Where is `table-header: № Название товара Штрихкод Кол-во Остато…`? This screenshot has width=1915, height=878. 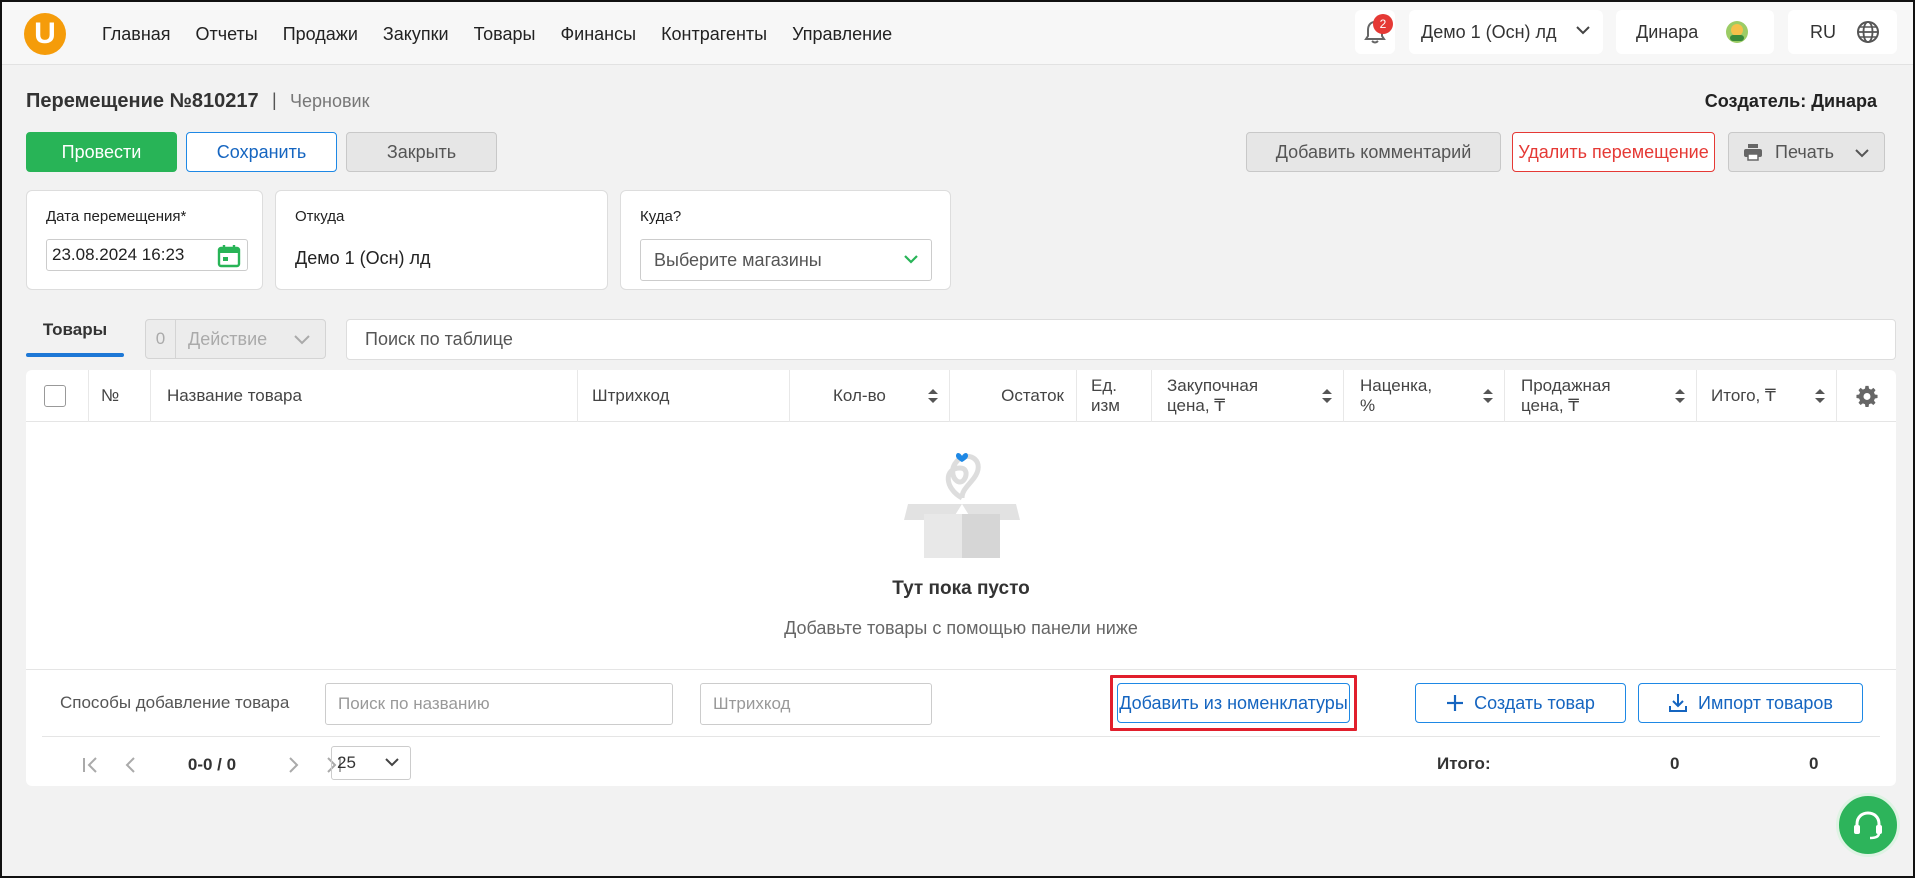
table-header: № Название товара Штрихкод Кол-во Остато… is located at coordinates (961, 396).